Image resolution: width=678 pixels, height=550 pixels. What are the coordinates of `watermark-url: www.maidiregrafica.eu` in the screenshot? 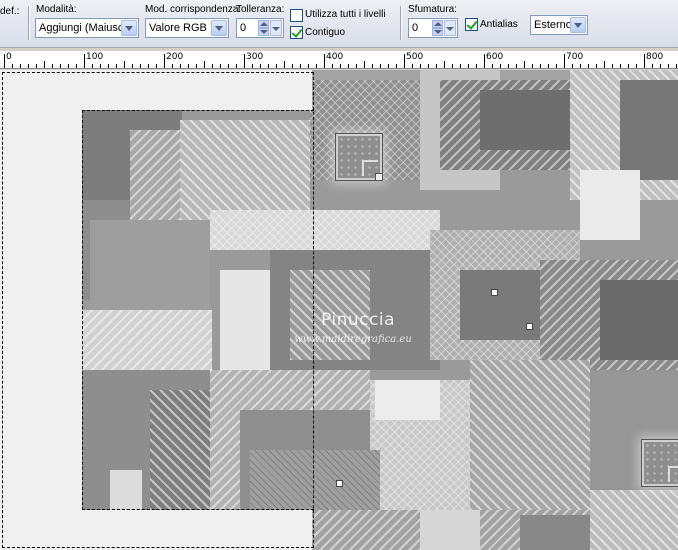 It's located at (353, 339).